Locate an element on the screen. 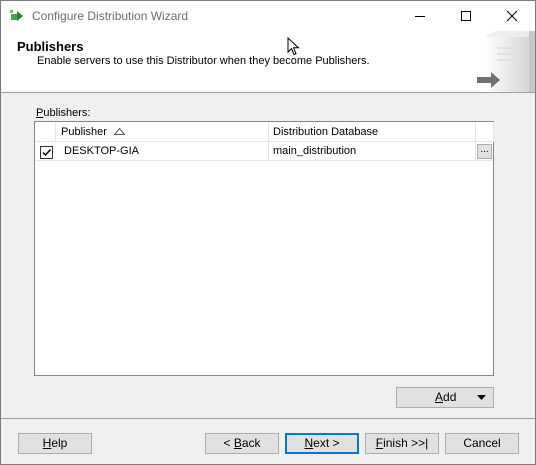 The width and height of the screenshot is (536, 465). distribution-database-cell: main_distribution is located at coordinates (372, 151).